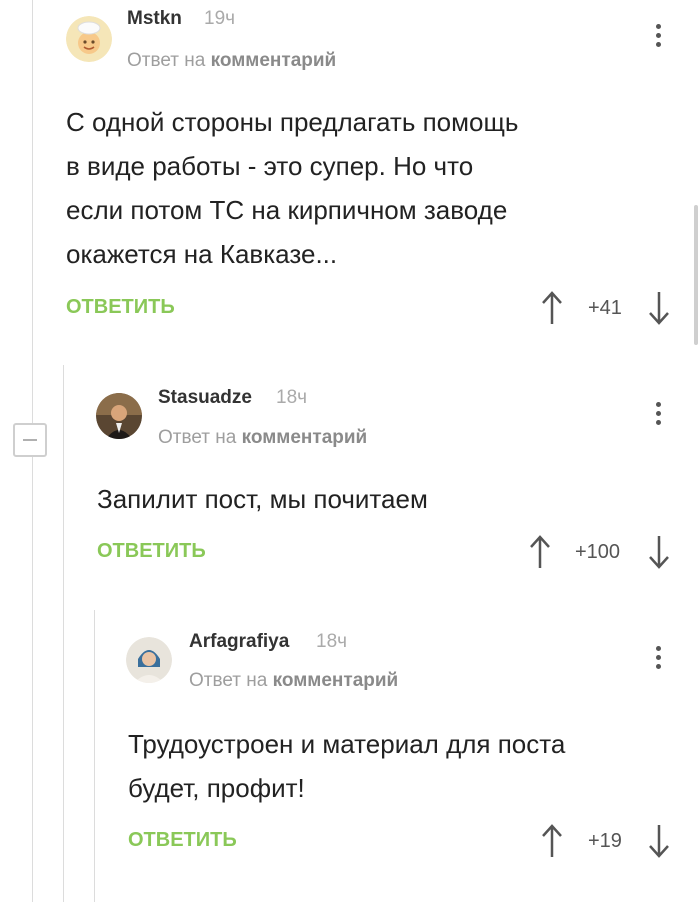 This screenshot has width=700, height=902. Describe the element at coordinates (347, 744) in the screenshot. I see `text-line: Трудоустроен и материал для поста` at that location.